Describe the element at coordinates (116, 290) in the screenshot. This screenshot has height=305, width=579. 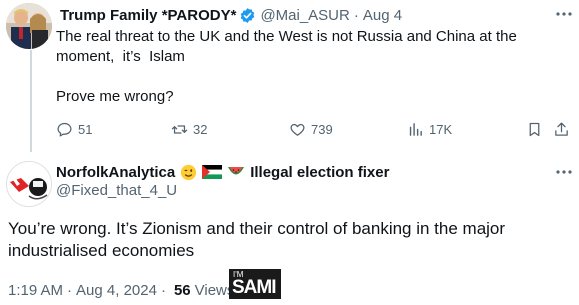
I see `tweet-date: Aug 4, 2024` at that location.